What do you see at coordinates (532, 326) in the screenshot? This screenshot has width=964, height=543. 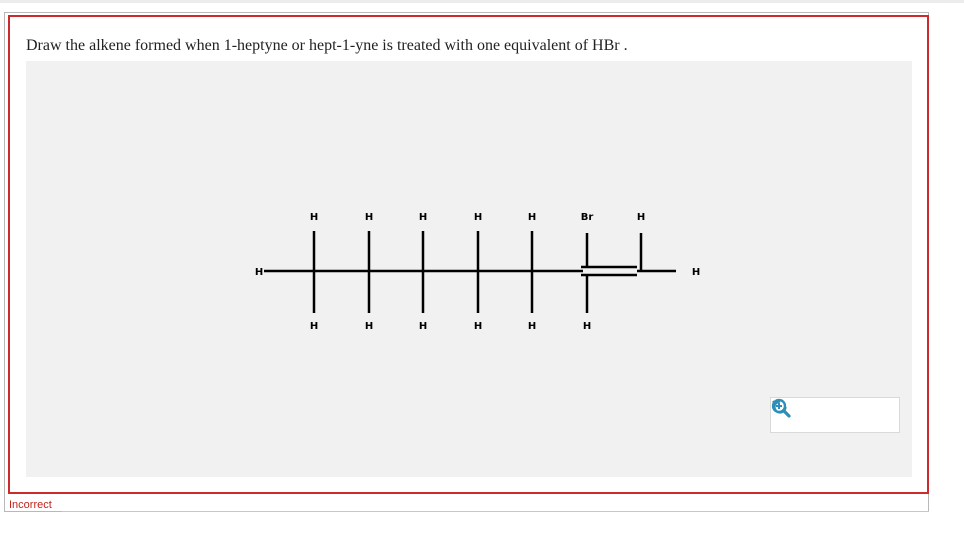 I see `atom-bottom-5: H` at bounding box center [532, 326].